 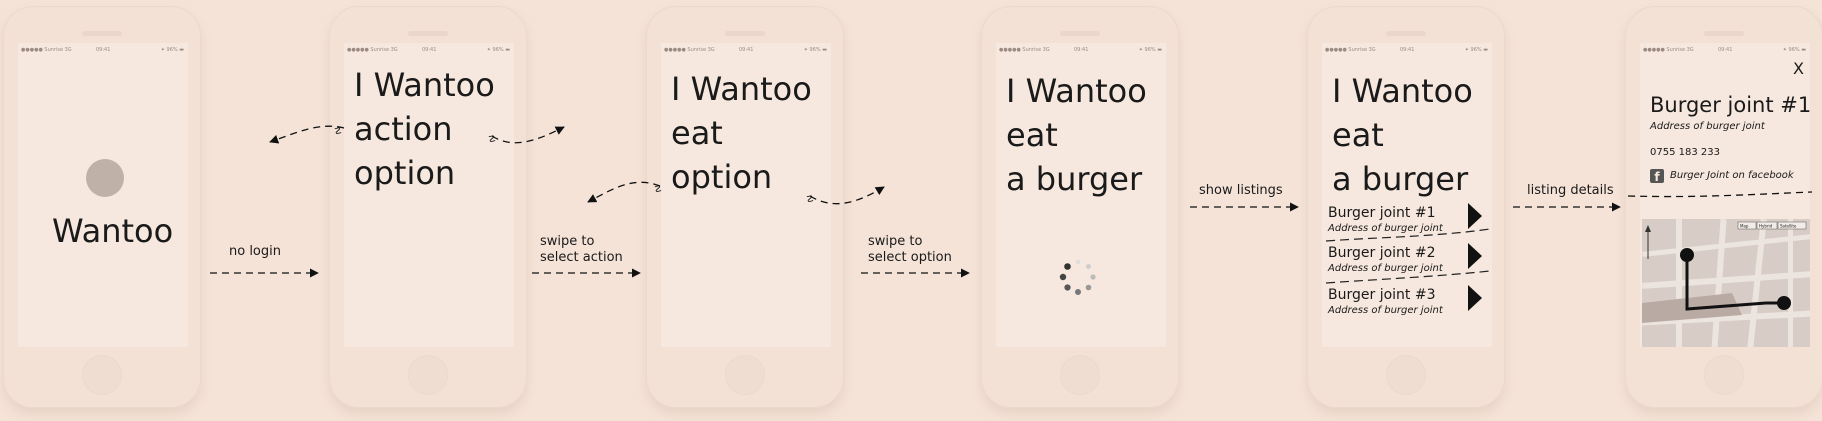 I want to click on transition-swipe-action-line1: swipe to, so click(x=567, y=241).